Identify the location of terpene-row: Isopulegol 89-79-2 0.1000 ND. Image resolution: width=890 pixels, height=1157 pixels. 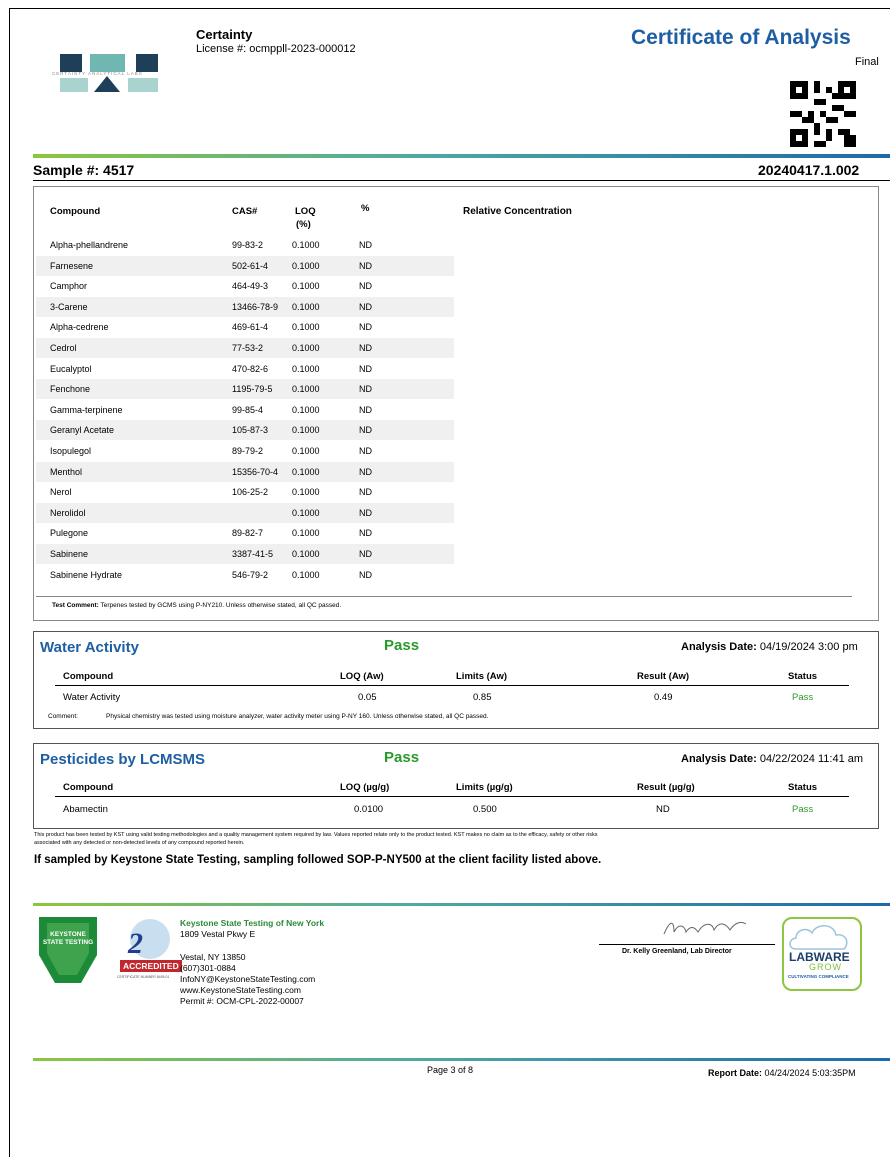
(245, 451).